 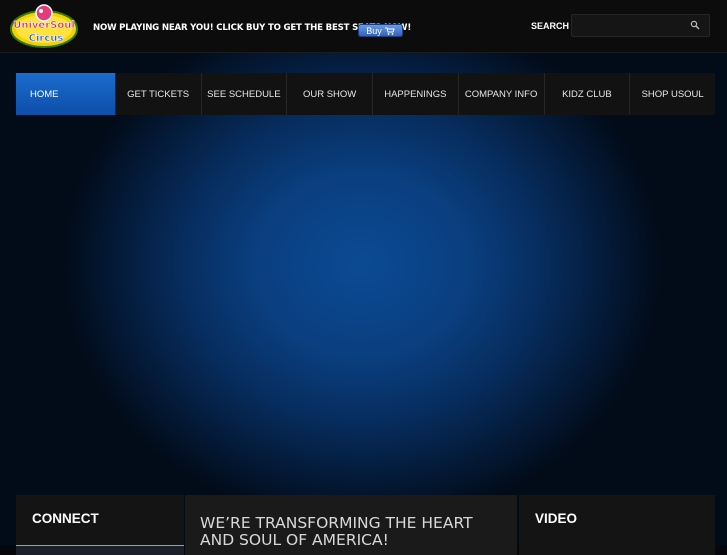 I want to click on search-input, so click(x=633, y=26).